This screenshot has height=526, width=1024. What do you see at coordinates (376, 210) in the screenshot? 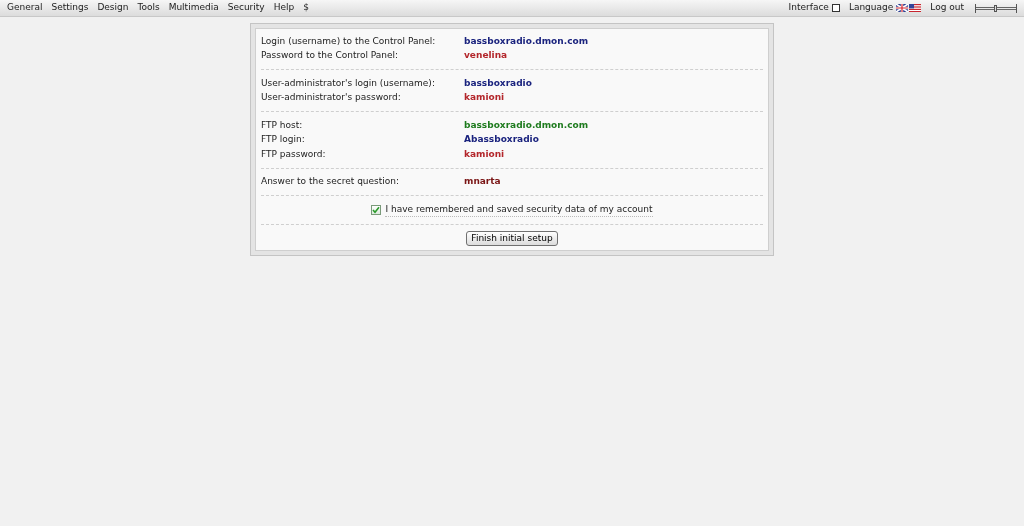
I see `confirm-checkbox` at bounding box center [376, 210].